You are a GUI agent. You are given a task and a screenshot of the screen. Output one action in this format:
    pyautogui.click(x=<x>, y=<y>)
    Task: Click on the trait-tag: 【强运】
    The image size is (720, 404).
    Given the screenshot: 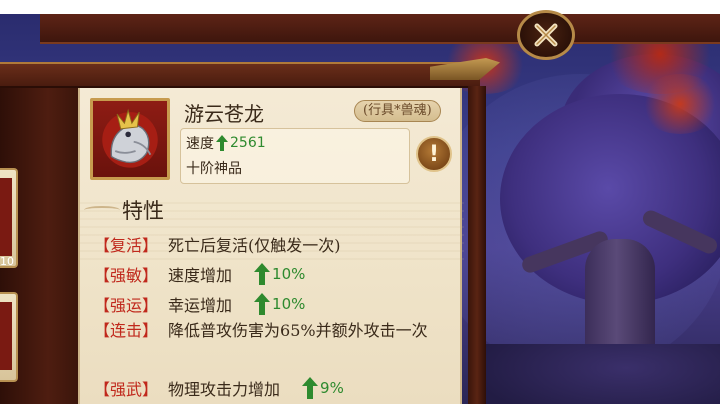 What is the action you would take?
    pyautogui.click(x=126, y=305)
    